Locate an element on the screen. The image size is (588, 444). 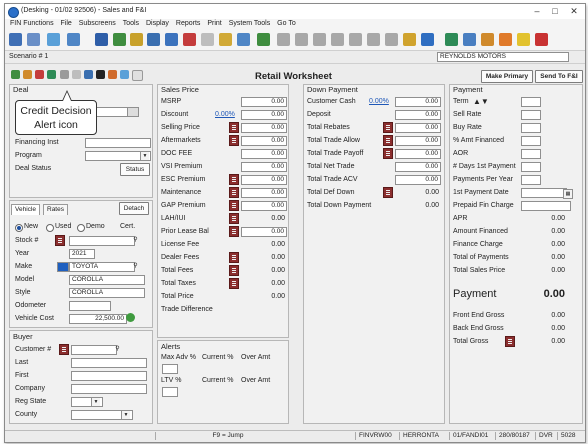
total-net-trade-field: 0.00 is located at coordinates (418, 167).